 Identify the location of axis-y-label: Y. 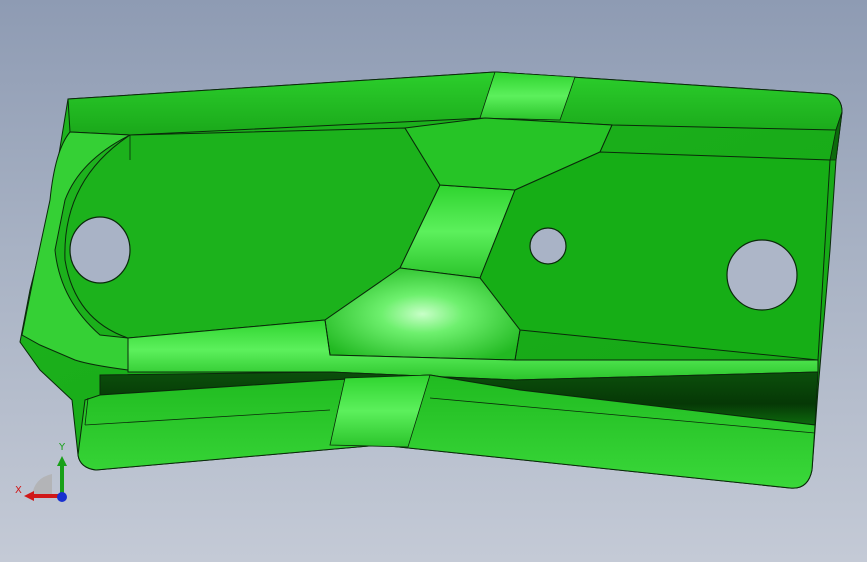
(62, 447).